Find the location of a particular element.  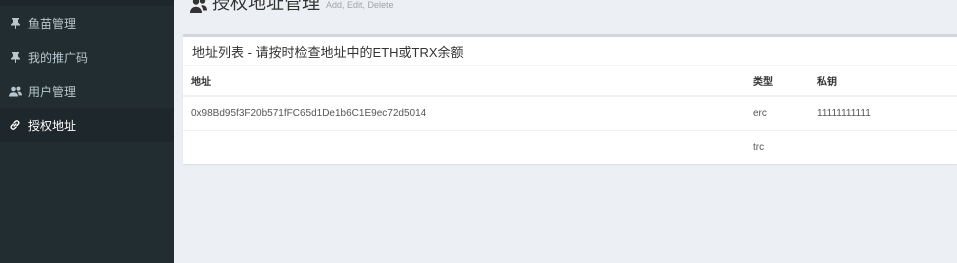

cell-private-key: 11111111111 is located at coordinates (883, 113).